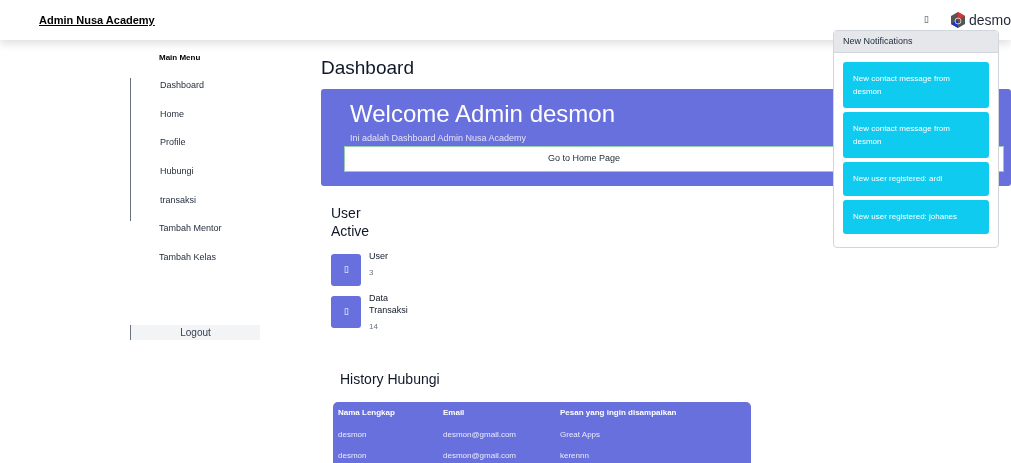 The image size is (1011, 463). What do you see at coordinates (619, 412) in the screenshot?
I see `column-header: Pesan yang ingin disampaikan` at bounding box center [619, 412].